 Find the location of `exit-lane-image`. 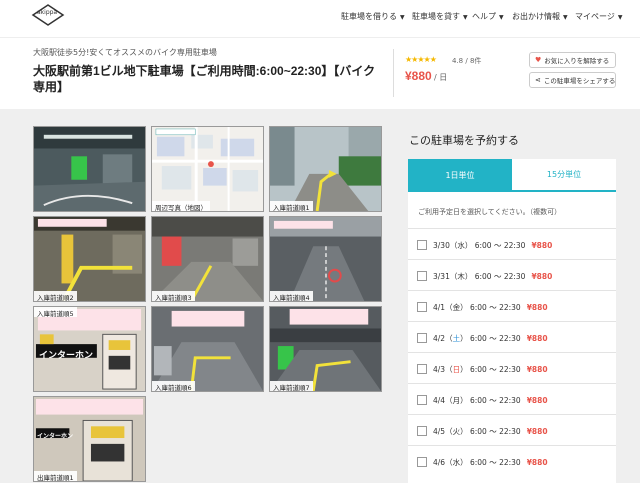

exit-lane-image is located at coordinates (207, 349).